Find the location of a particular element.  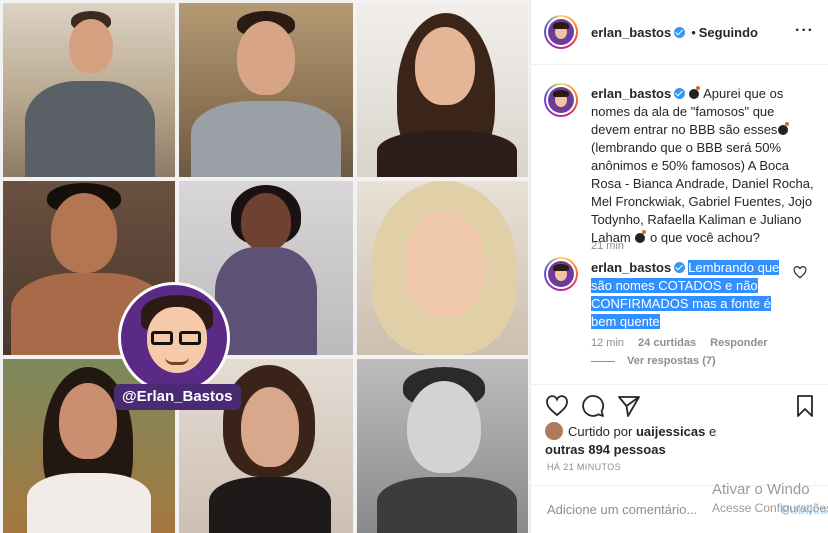

photo-woman-blonde is located at coordinates (442, 268).